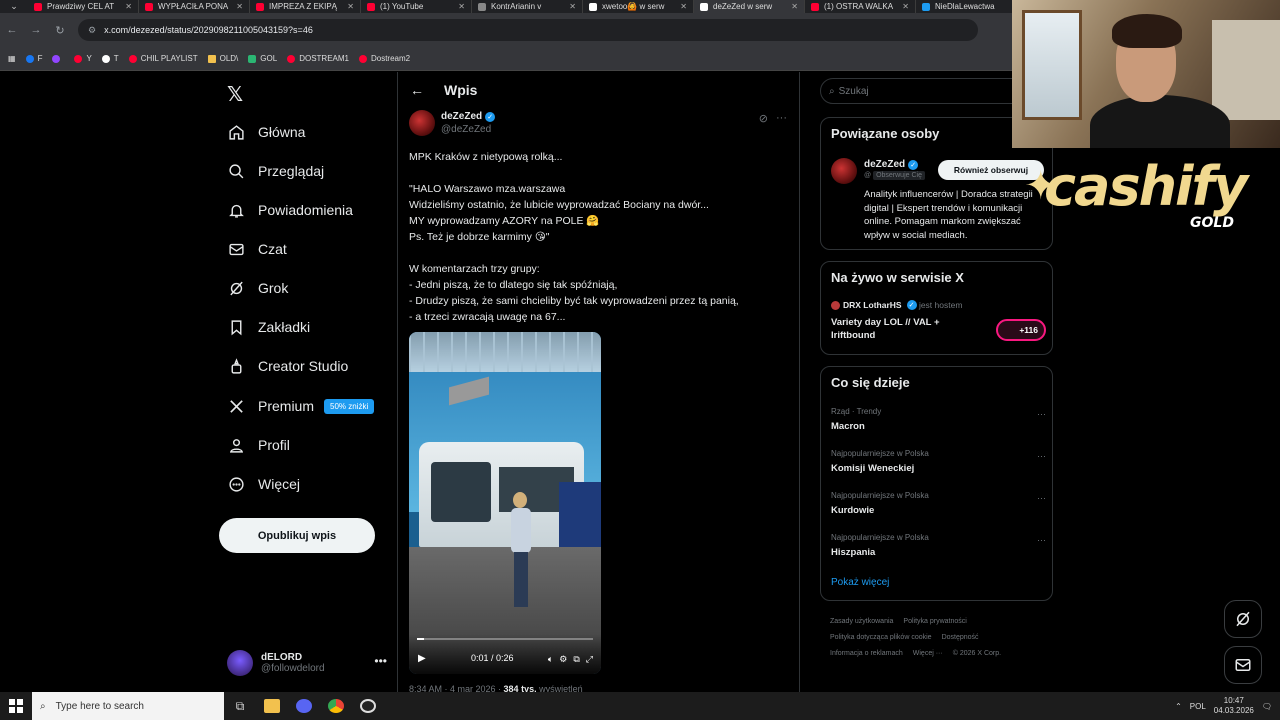 This screenshot has height=720, width=1280. I want to click on back-icon: ←, so click(12, 30).